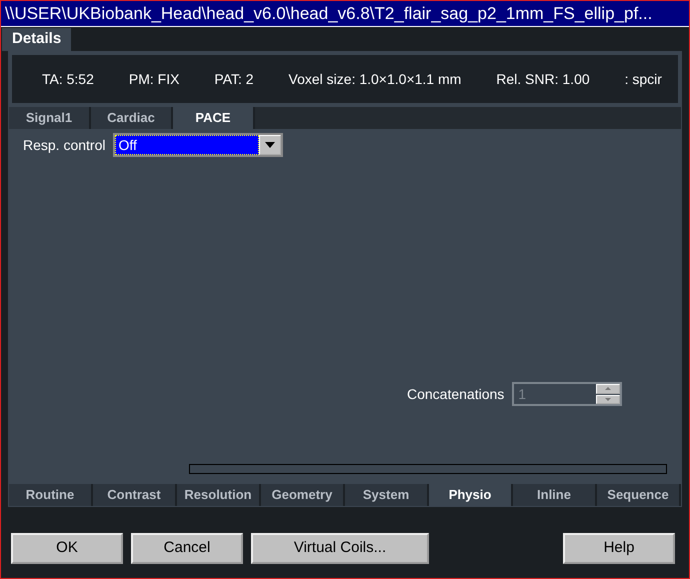 The image size is (690, 579). What do you see at coordinates (198, 145) in the screenshot?
I see `resp-control-dropdown: Off` at bounding box center [198, 145].